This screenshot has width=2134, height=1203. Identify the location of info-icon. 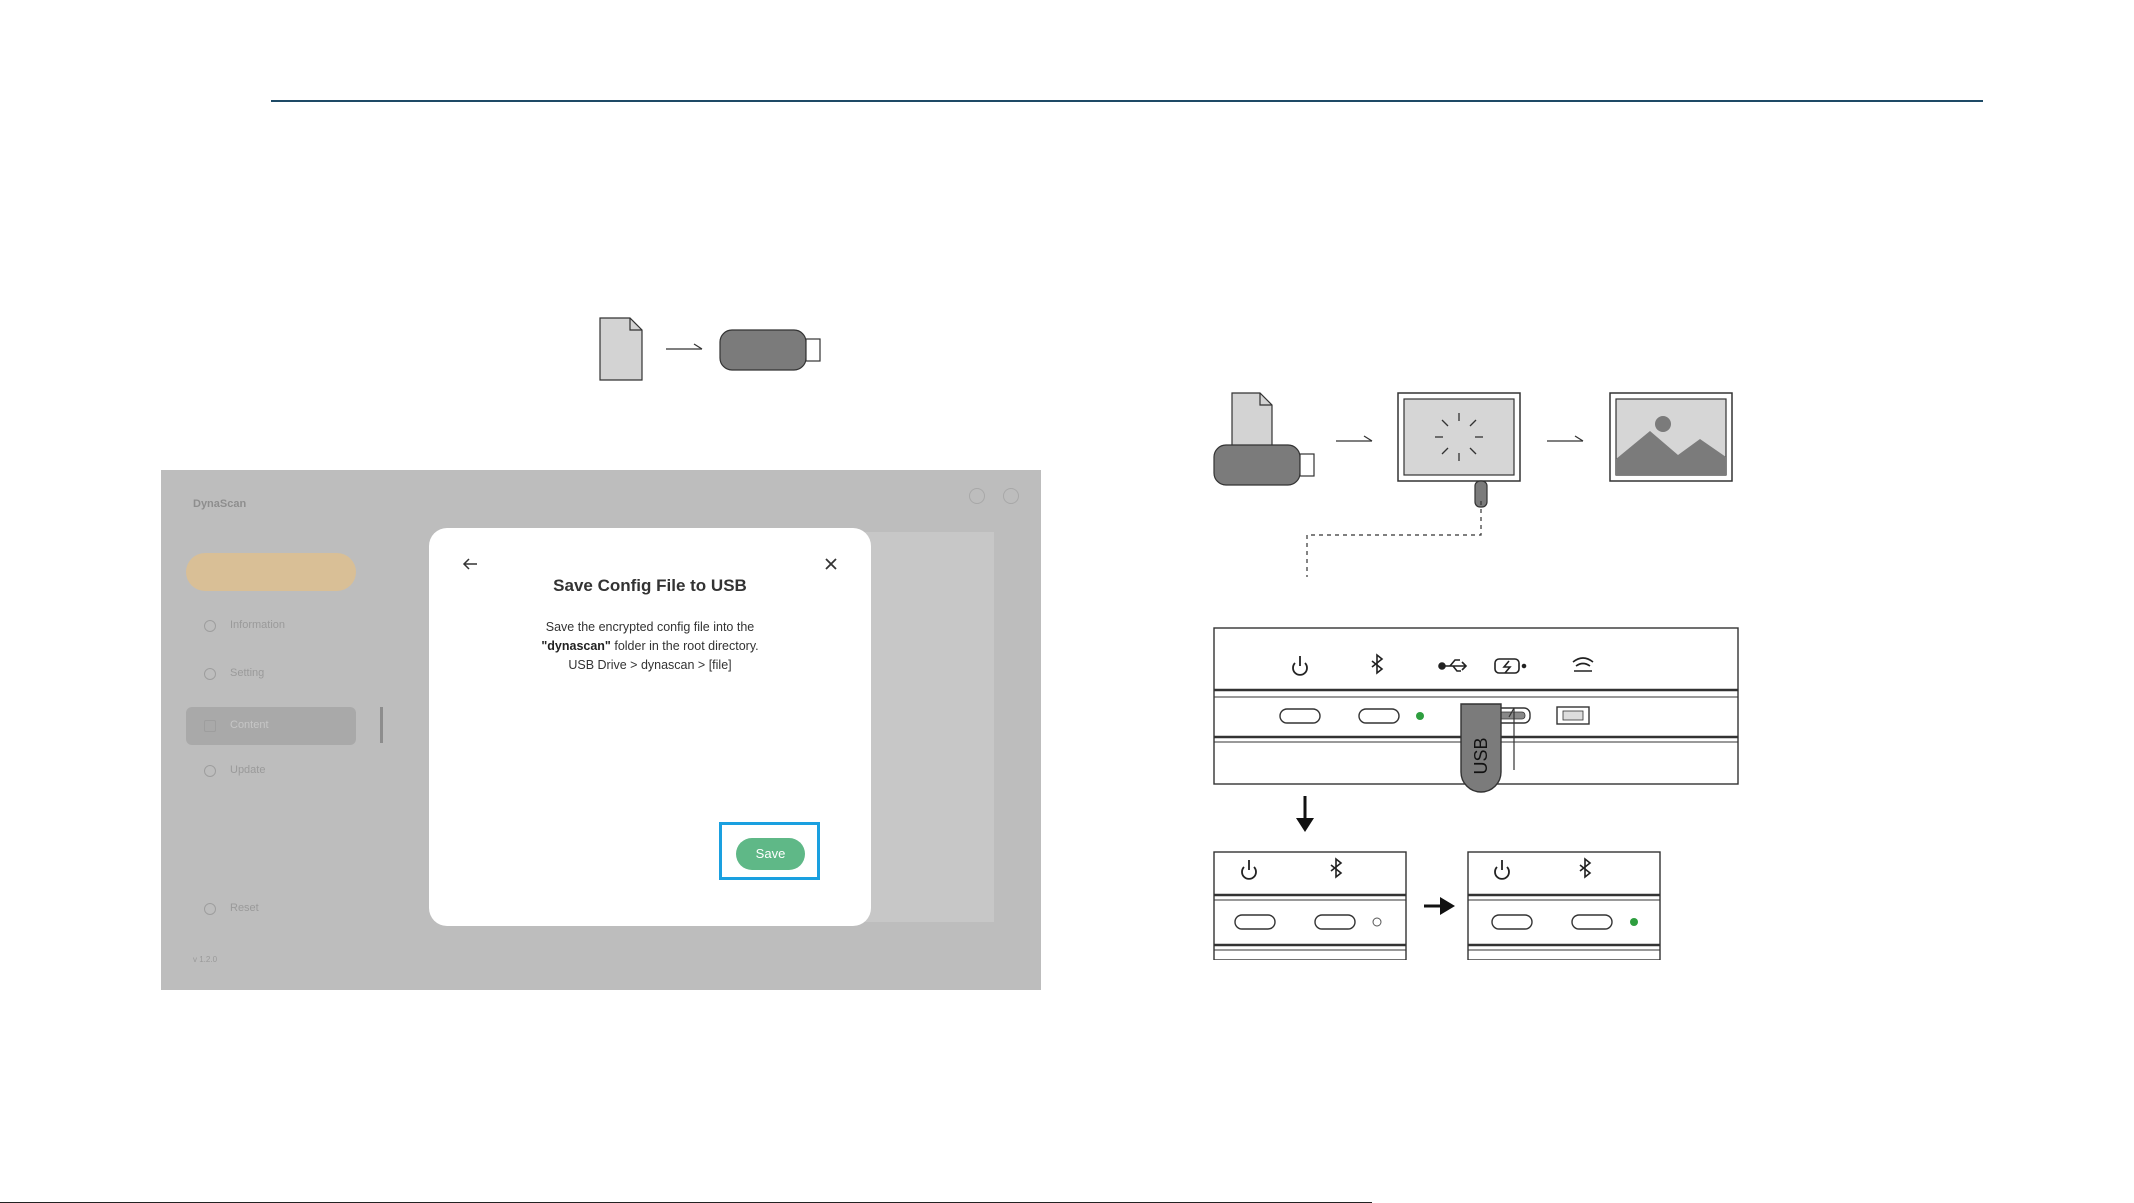
(210, 626).